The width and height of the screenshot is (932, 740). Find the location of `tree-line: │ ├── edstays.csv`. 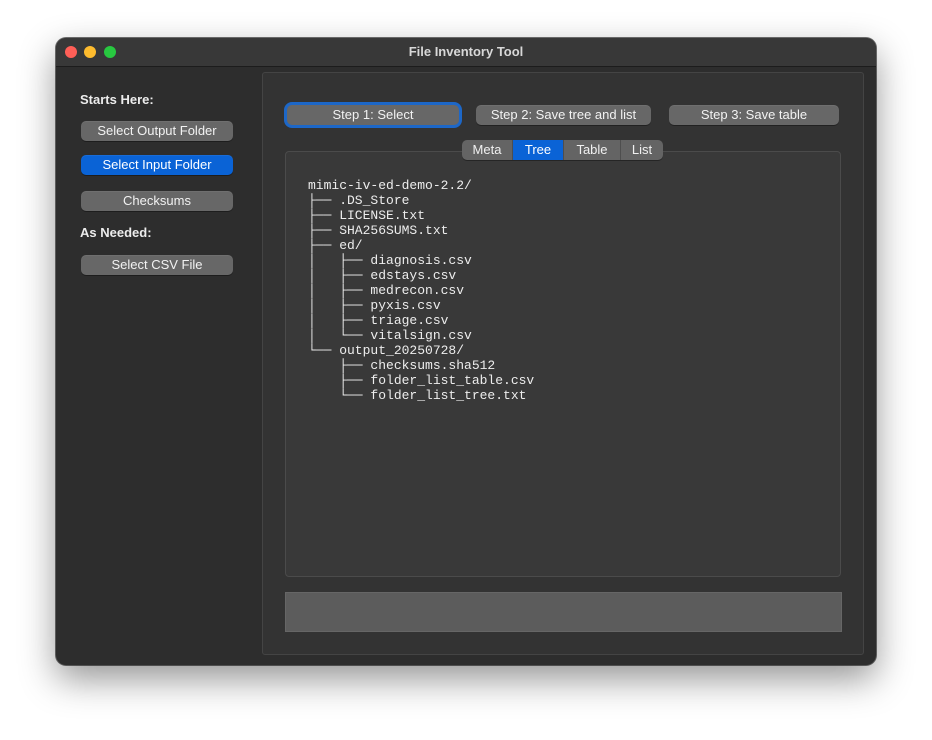

tree-line: │ ├── edstays.csv is located at coordinates (382, 275).